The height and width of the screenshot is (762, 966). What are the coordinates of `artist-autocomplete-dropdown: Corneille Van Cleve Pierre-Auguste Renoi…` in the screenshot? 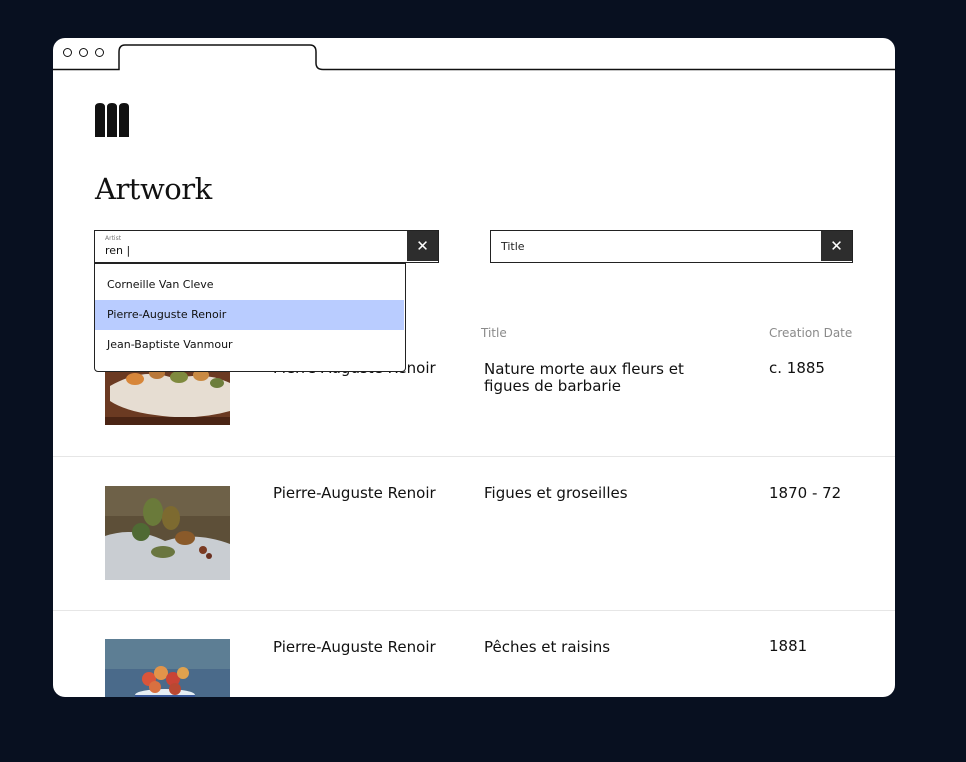 It's located at (250, 317).